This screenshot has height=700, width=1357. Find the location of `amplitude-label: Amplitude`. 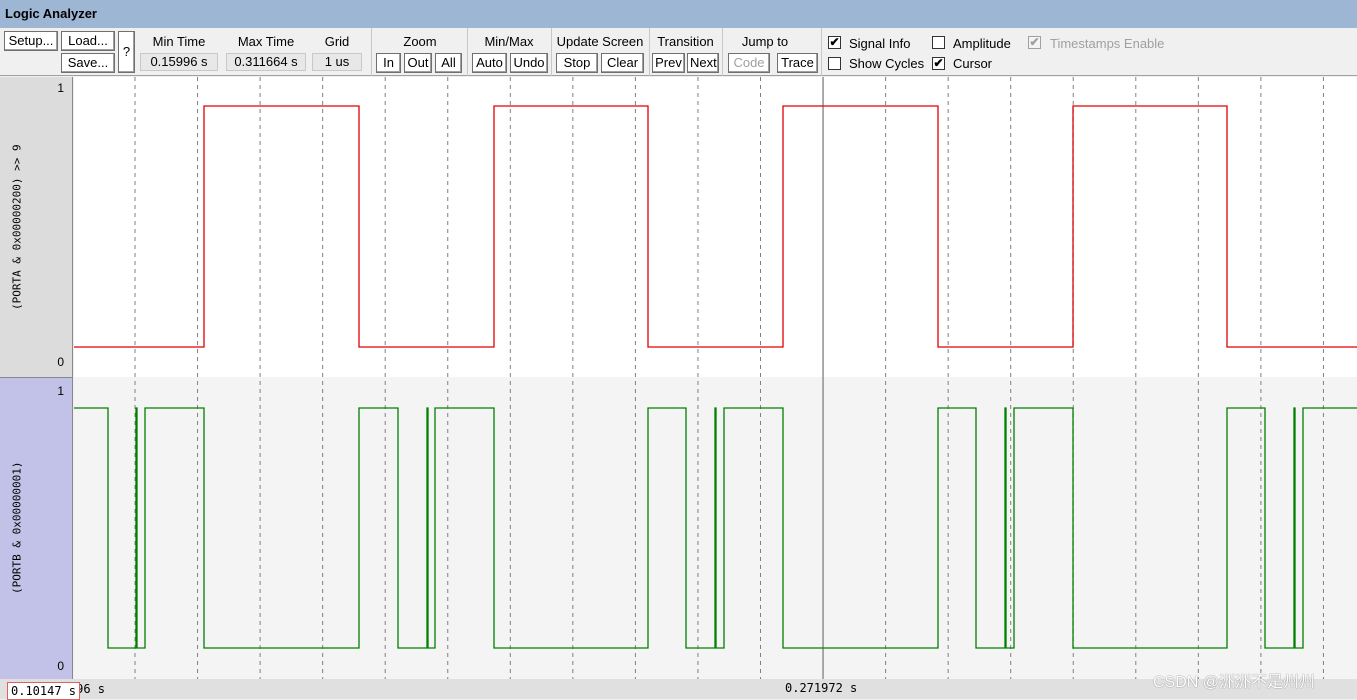

amplitude-label: Amplitude is located at coordinates (982, 43).